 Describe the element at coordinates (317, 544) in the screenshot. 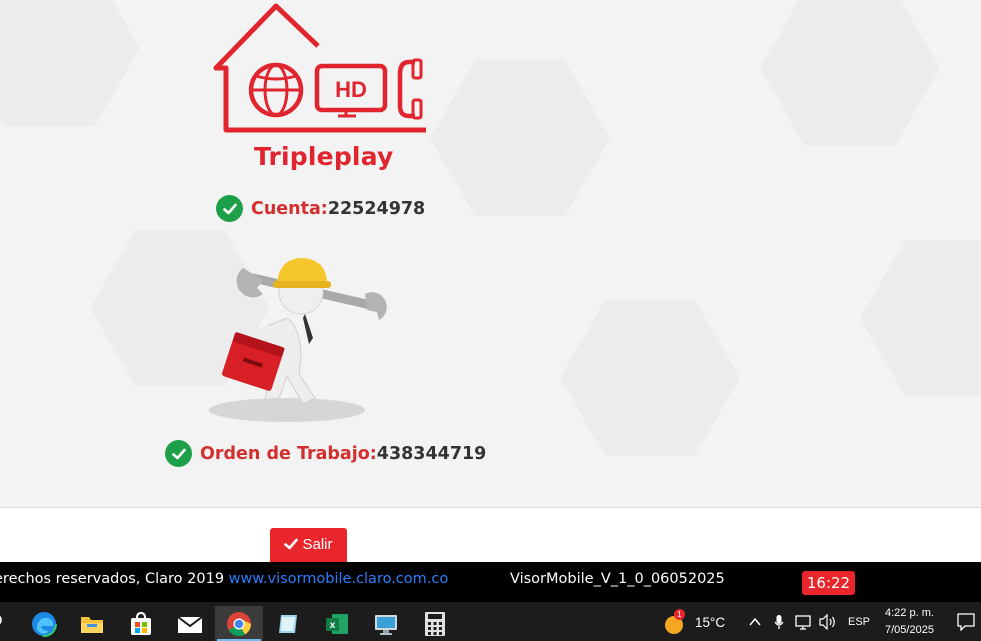

I see `exit-button-label: Salir` at that location.